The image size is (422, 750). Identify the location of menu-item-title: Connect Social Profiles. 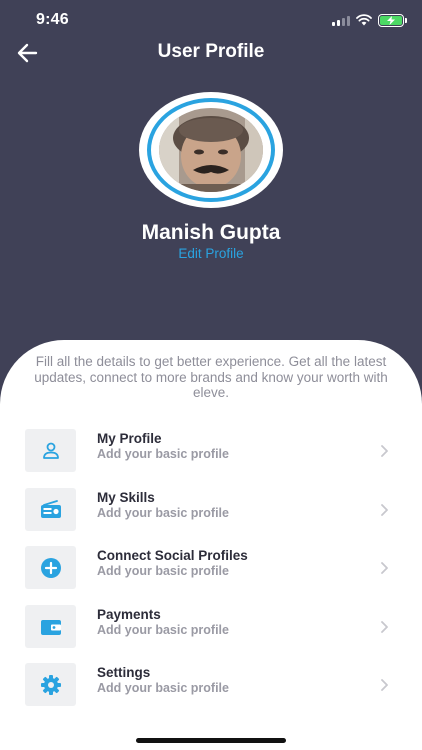
(172, 555).